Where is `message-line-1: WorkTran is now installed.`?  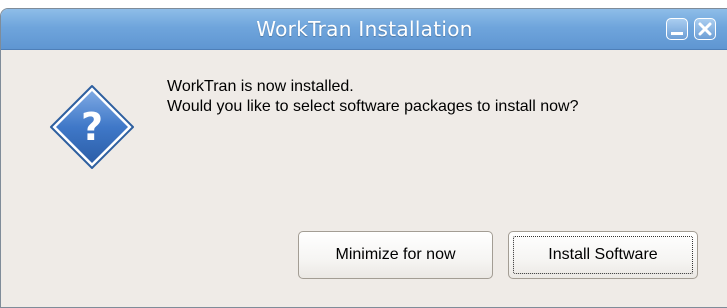
message-line-1: WorkTran is now installed. is located at coordinates (260, 86).